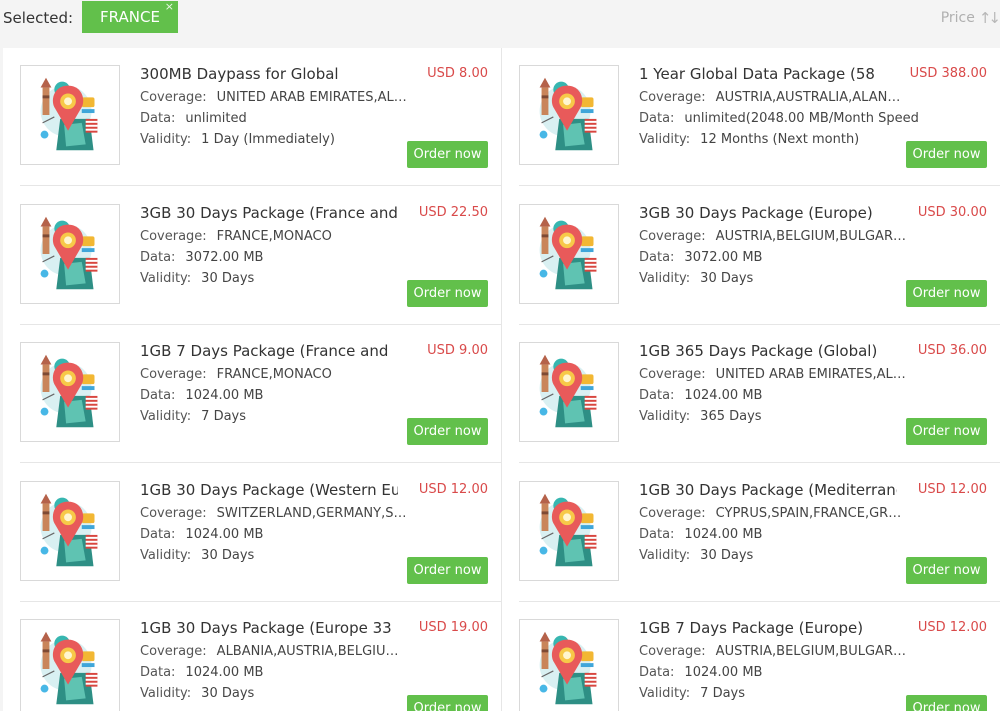  Describe the element at coordinates (38, 18) in the screenshot. I see `selected-label: Selected:` at that location.